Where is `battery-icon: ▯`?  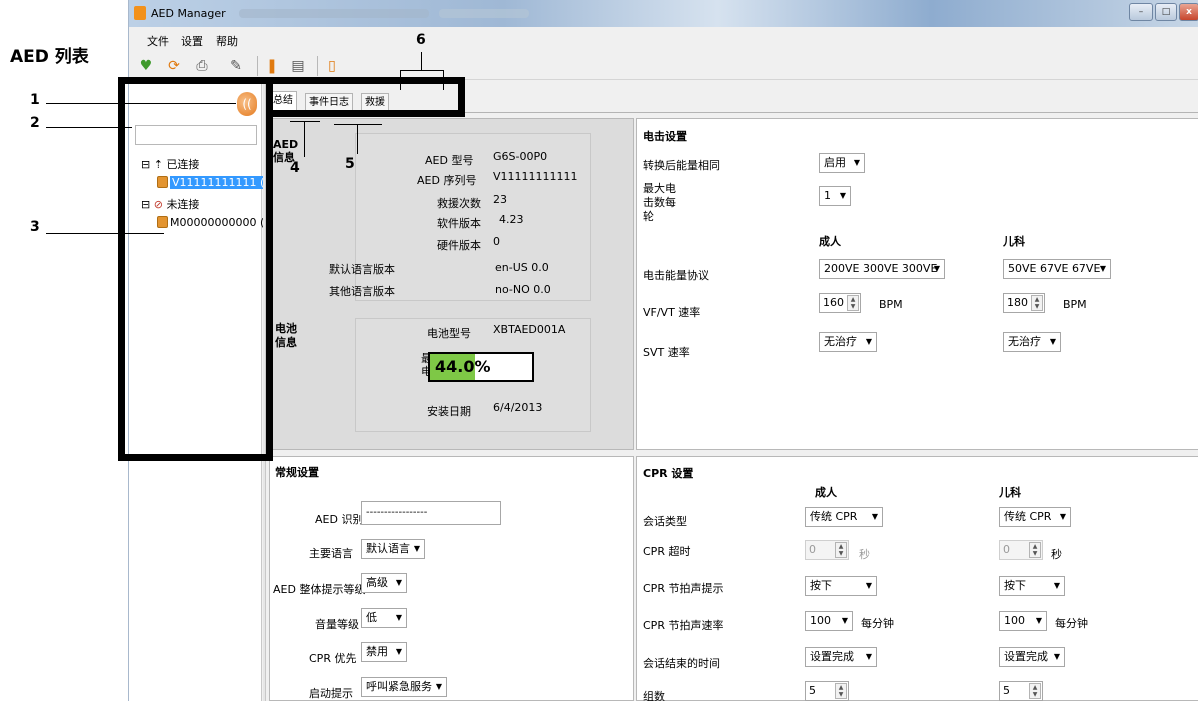 battery-icon: ▯ is located at coordinates (332, 66).